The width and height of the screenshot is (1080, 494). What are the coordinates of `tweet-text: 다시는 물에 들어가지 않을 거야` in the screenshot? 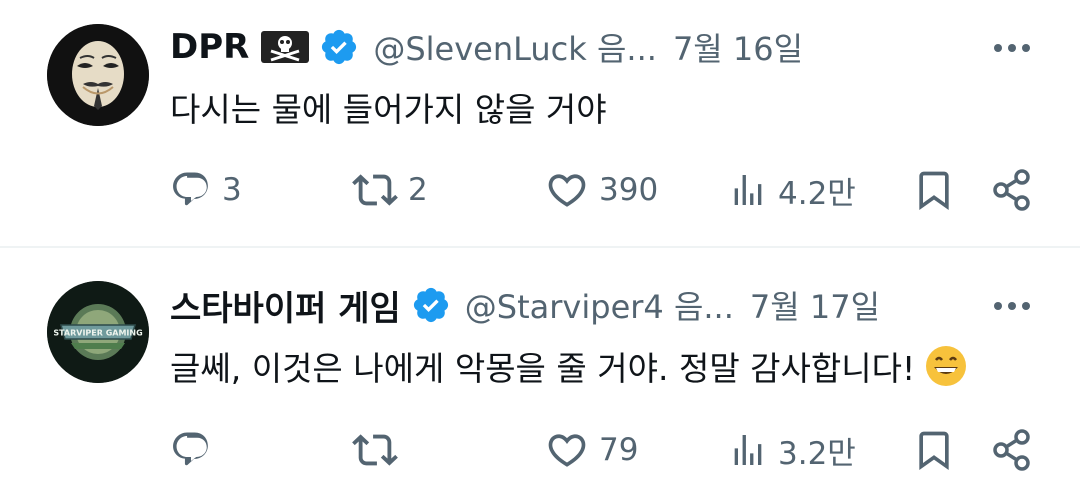 It's located at (388, 107).